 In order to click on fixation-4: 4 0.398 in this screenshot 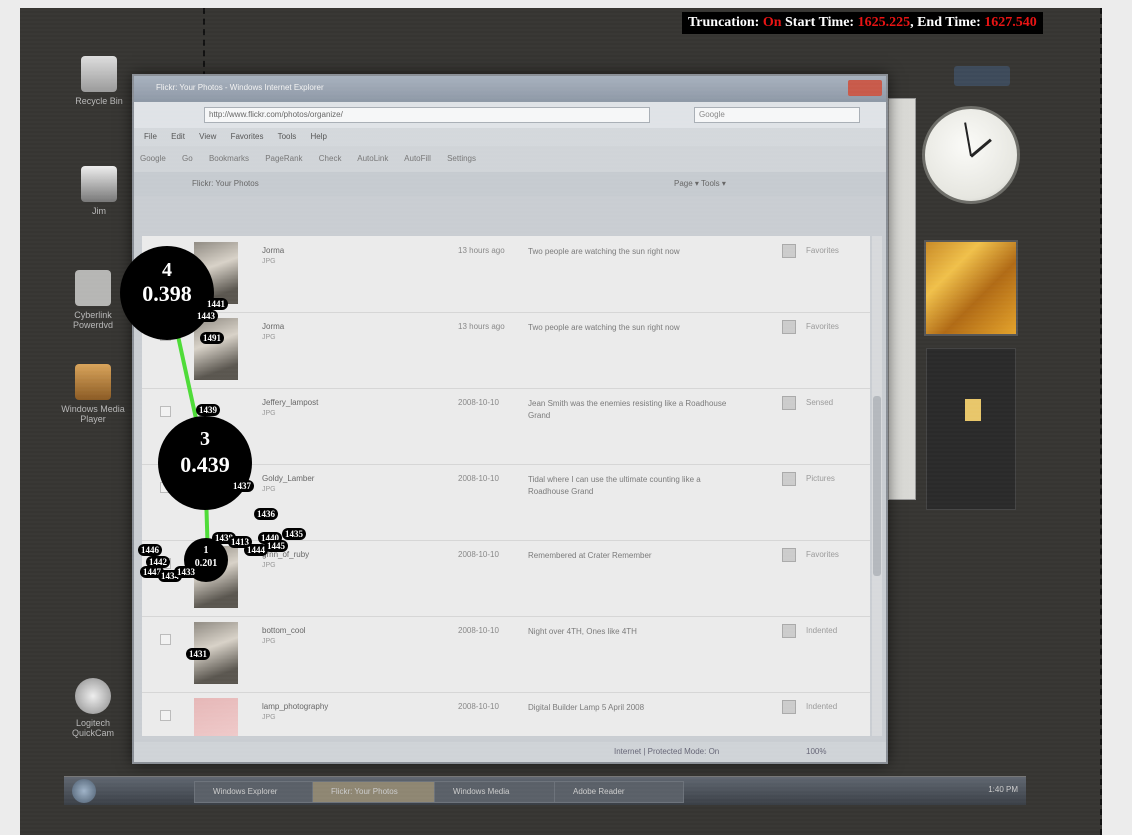, I will do `click(167, 293)`.